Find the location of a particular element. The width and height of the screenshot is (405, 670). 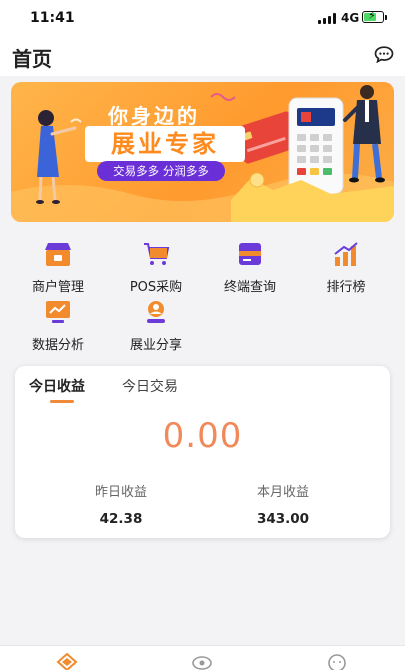

banner-headline: 你身边的 is located at coordinates (154, 116).